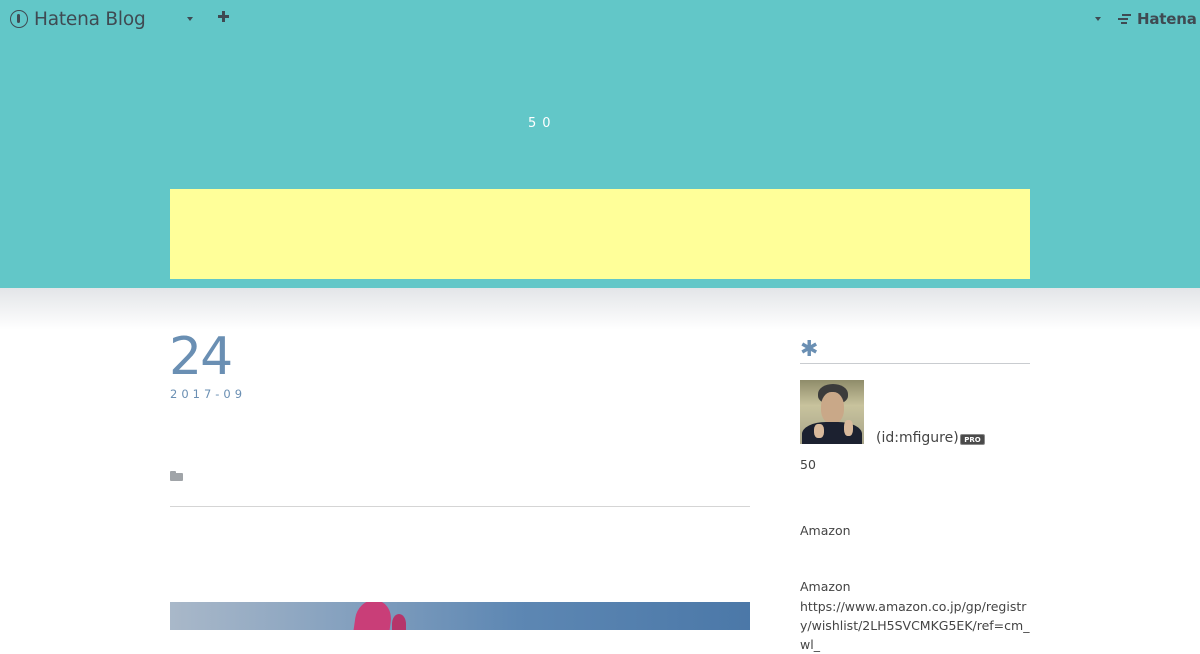 This screenshot has width=1200, height=654. Describe the element at coordinates (208, 394) in the screenshot. I see `entry-date-month: 2017-09` at that location.